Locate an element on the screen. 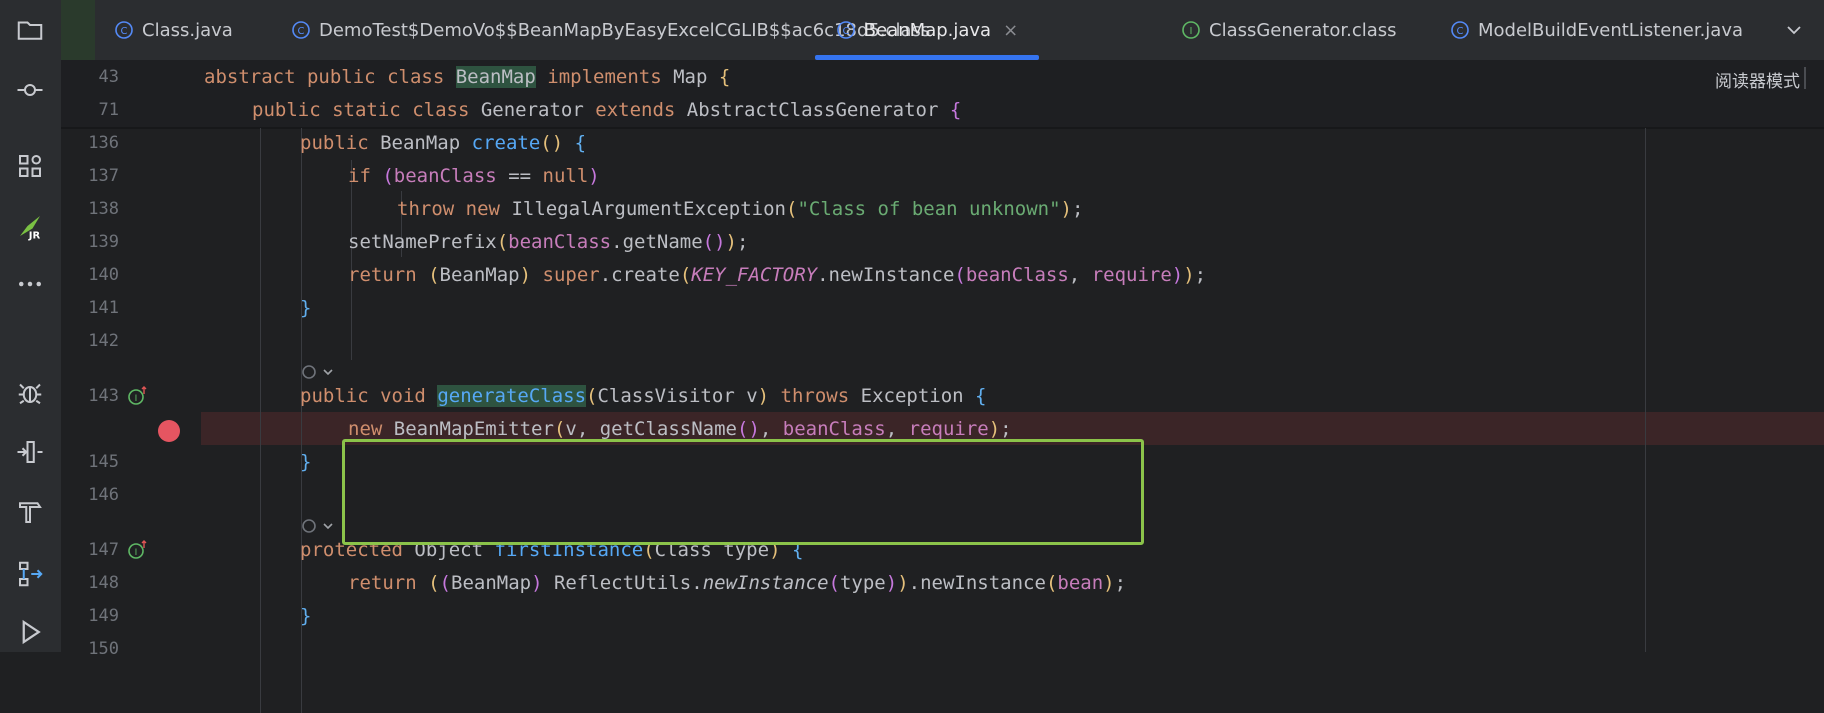 This screenshot has width=1824, height=713. tab-class-java: C Class.java is located at coordinates (173, 30).